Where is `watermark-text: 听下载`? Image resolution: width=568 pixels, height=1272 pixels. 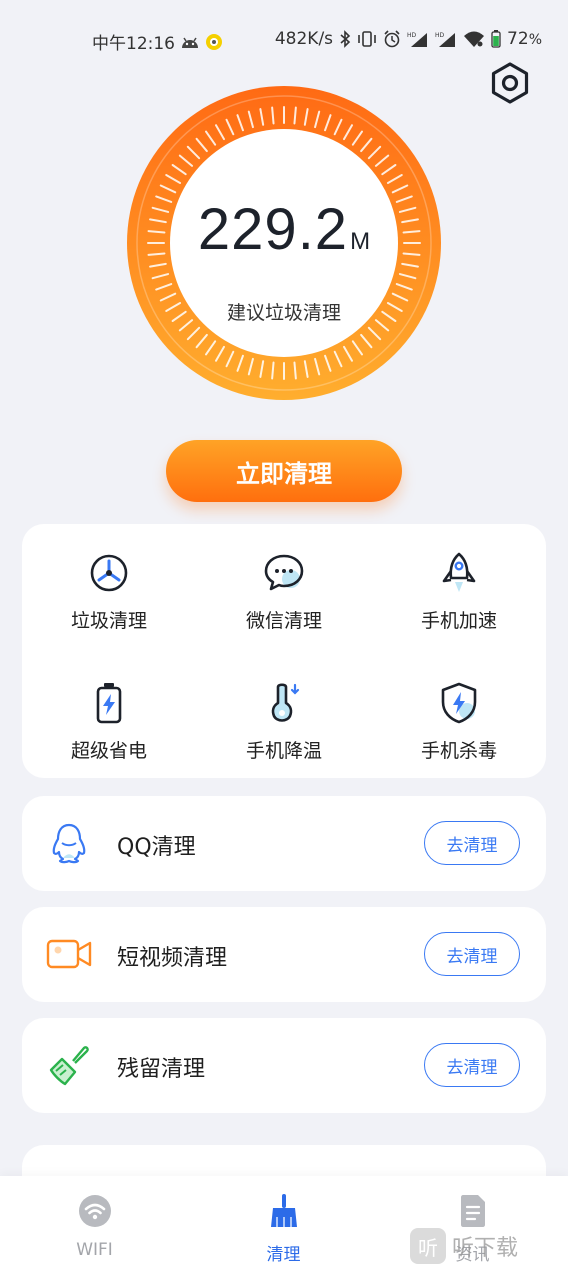 watermark-text: 听下载 is located at coordinates (485, 1248).